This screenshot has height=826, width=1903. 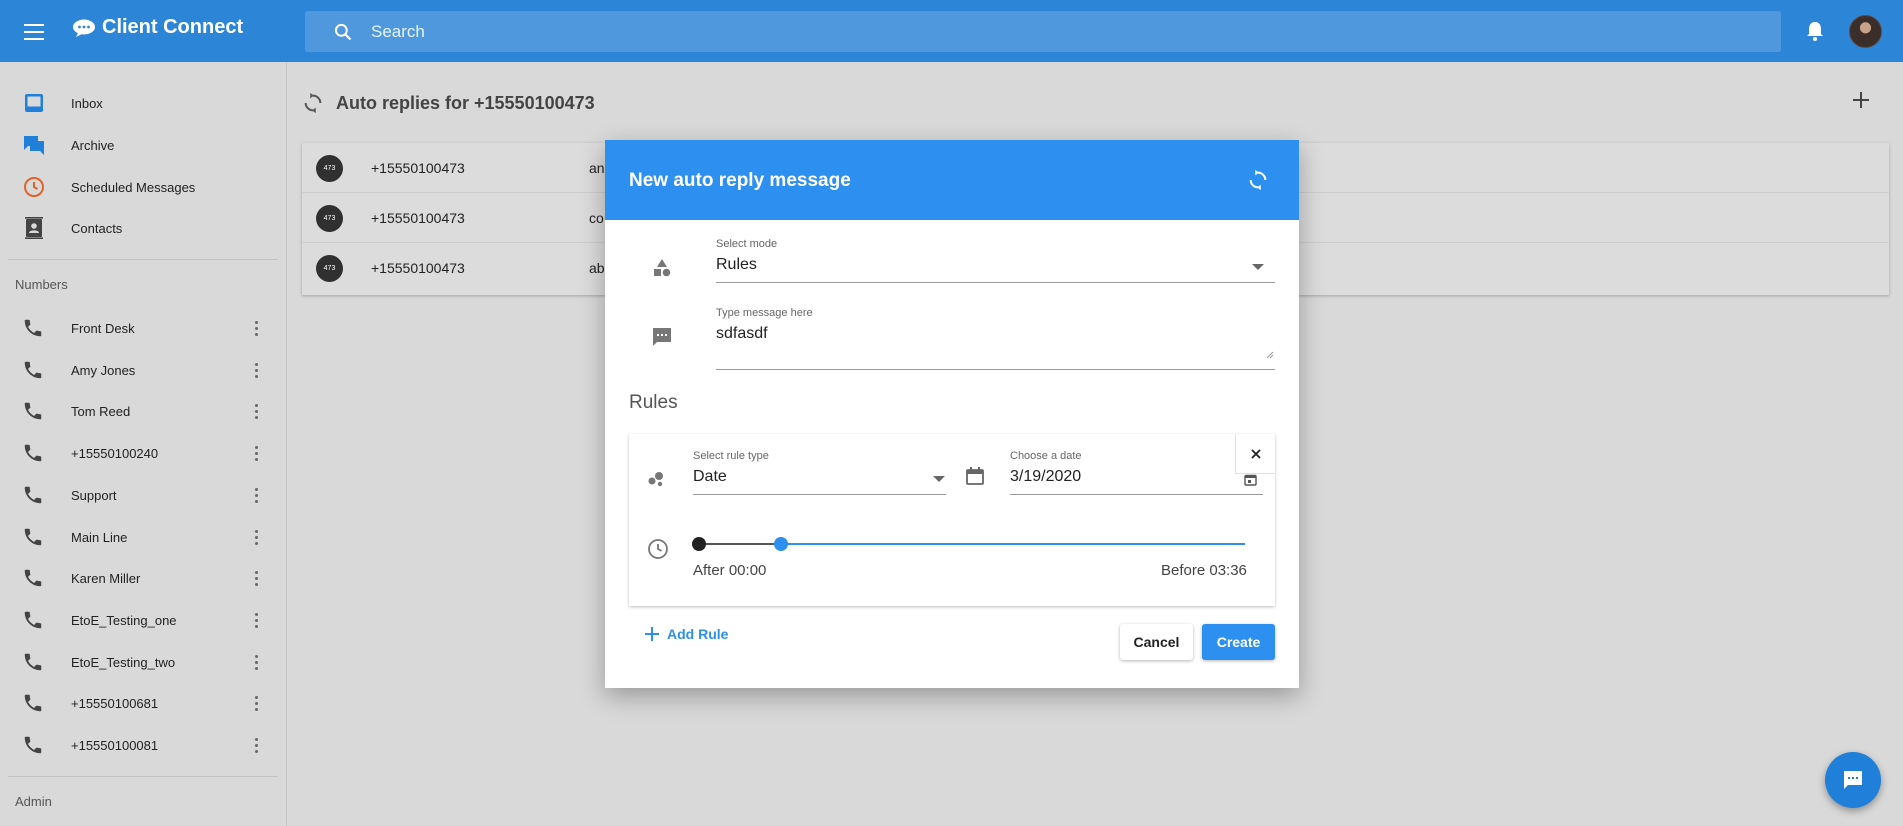 What do you see at coordinates (1270, 355) in the screenshot?
I see `resize-handle-icon` at bounding box center [1270, 355].